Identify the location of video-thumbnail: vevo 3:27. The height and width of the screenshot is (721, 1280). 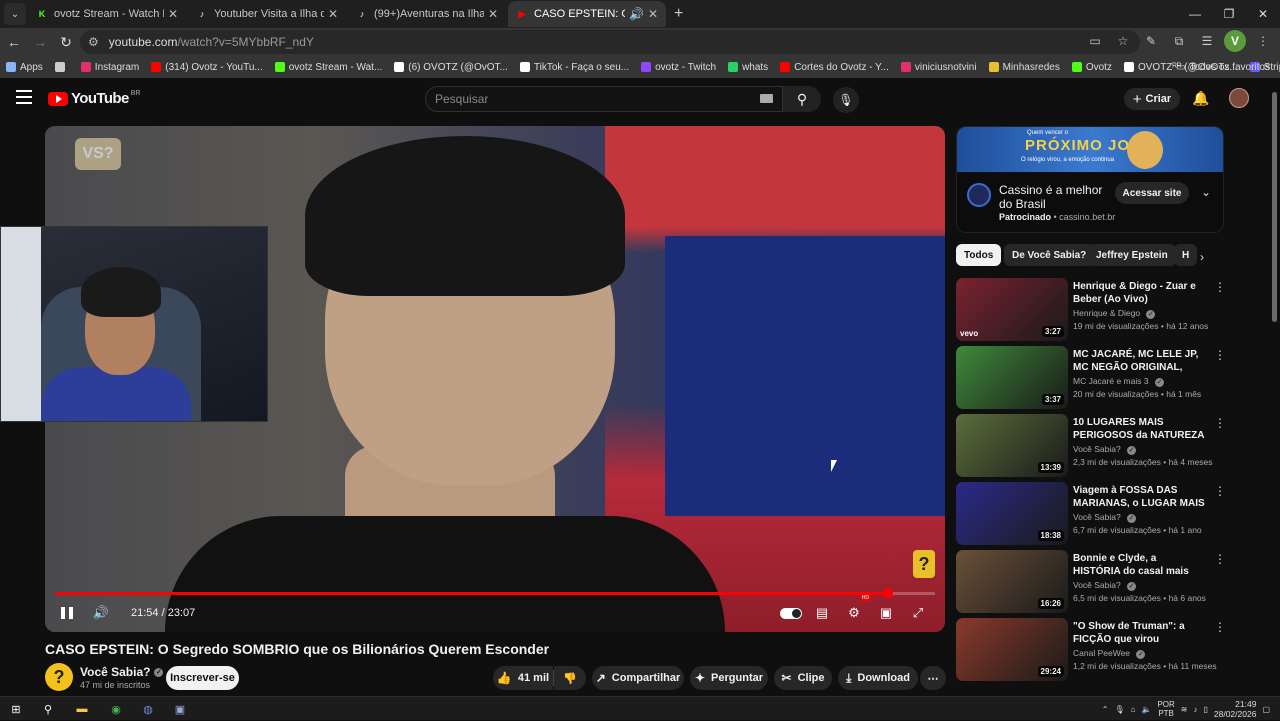
(1012, 309).